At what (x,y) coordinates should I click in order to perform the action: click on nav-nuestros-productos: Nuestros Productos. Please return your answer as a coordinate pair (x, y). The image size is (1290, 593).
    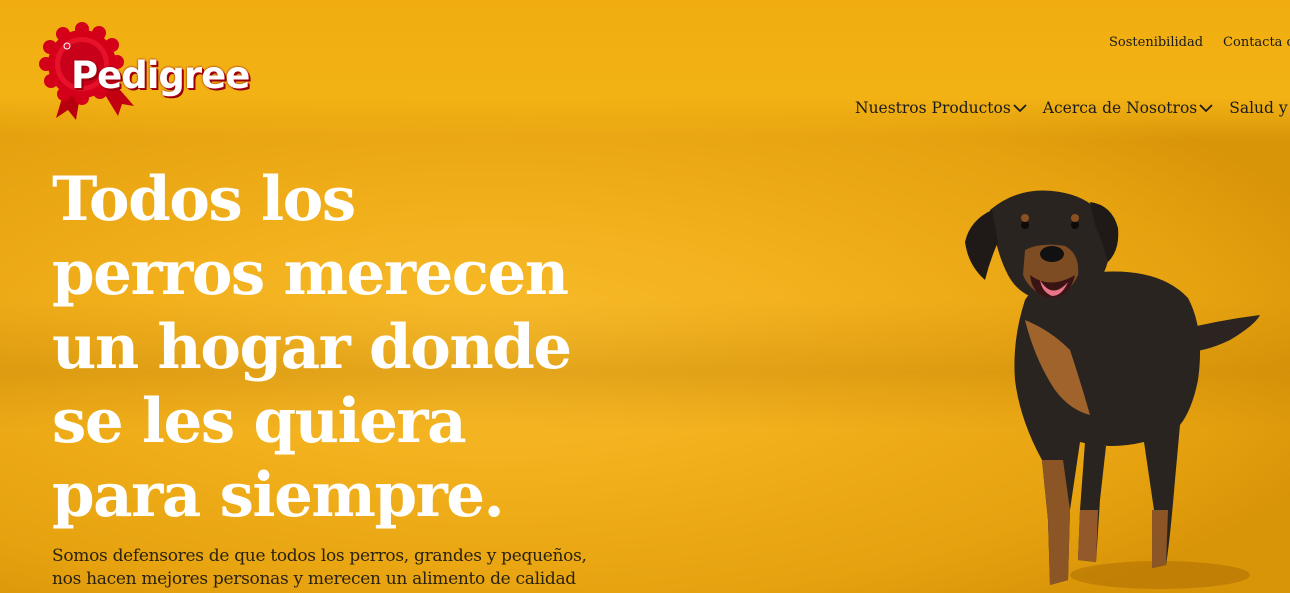
    Looking at the image, I should click on (941, 108).